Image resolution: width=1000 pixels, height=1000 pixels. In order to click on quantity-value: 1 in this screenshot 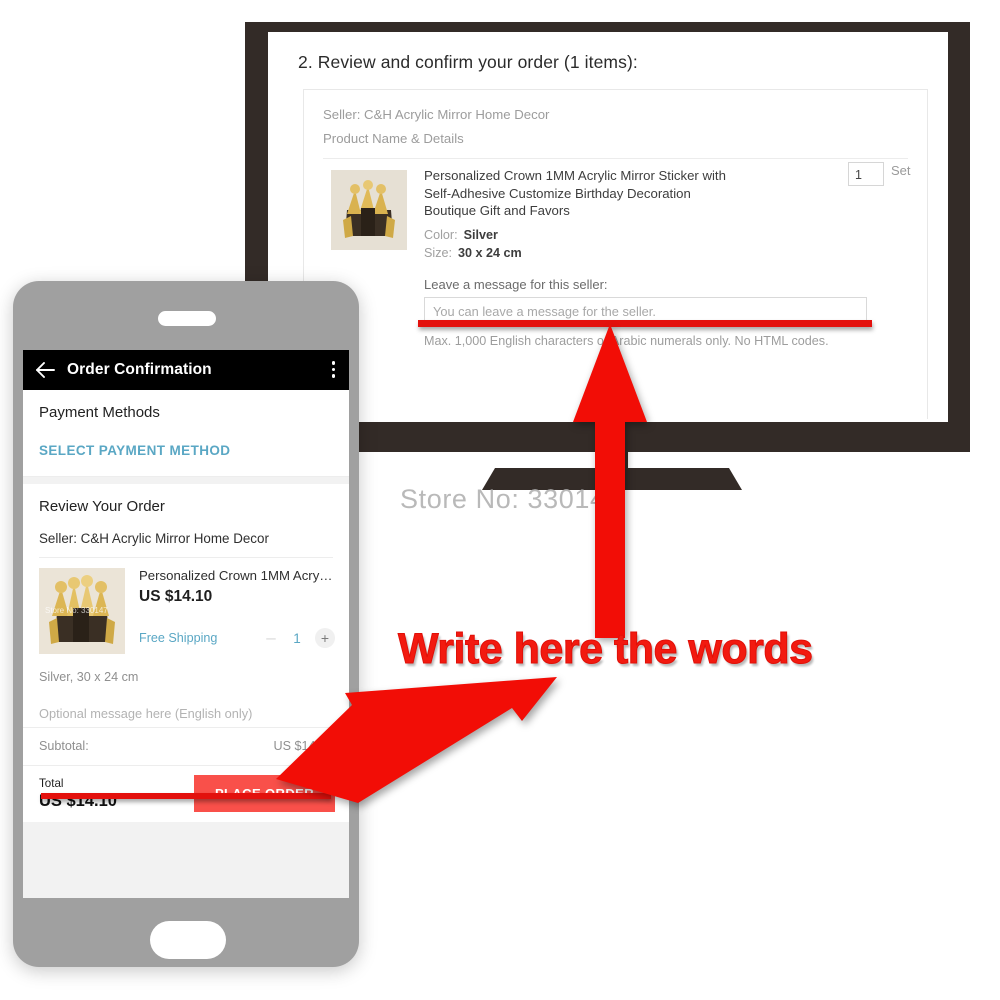, I will do `click(297, 638)`.